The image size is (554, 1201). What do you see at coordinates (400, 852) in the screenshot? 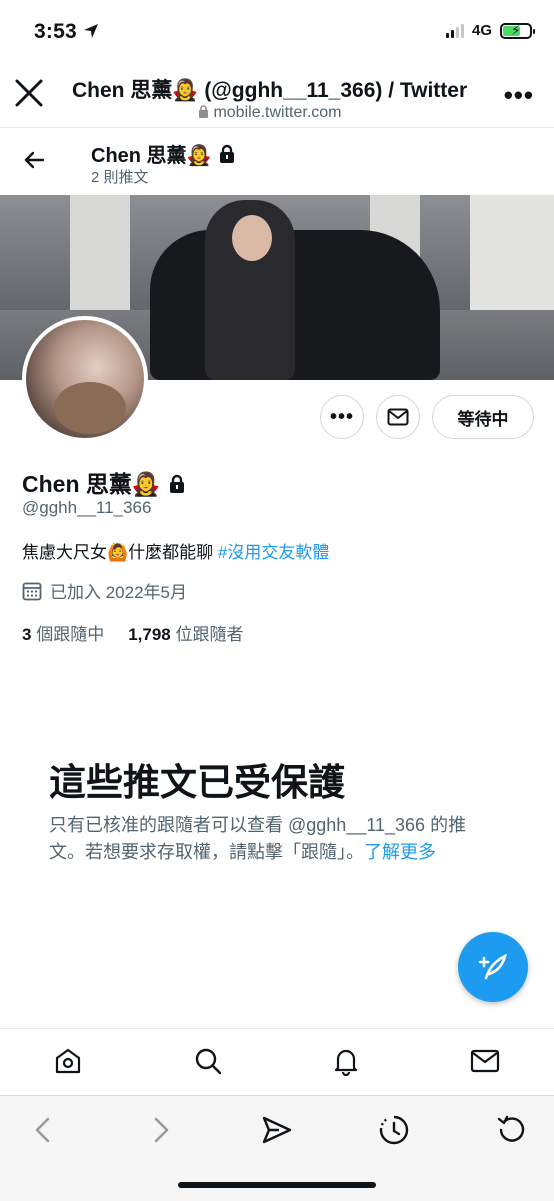
I see `learn-more-link: 了解更多` at bounding box center [400, 852].